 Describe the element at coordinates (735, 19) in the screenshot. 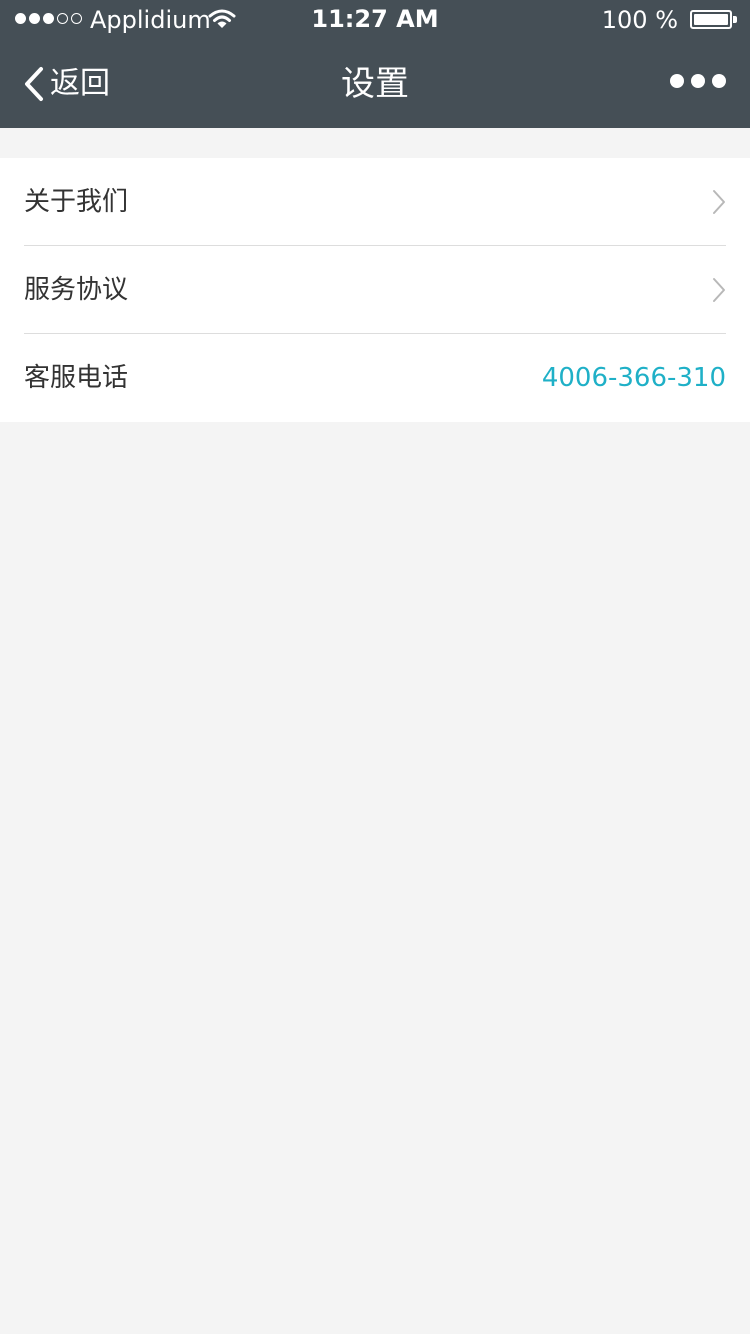

I see `battery-cap` at that location.